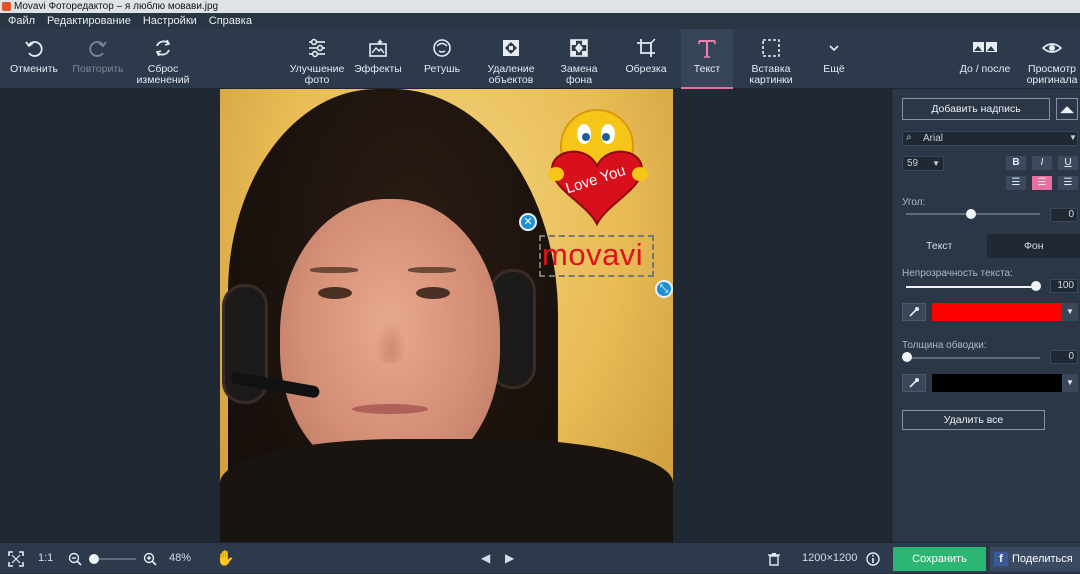 The height and width of the screenshot is (574, 1080). What do you see at coordinates (1033, 246) in the screenshot?
I see `tab-background: Фон` at bounding box center [1033, 246].